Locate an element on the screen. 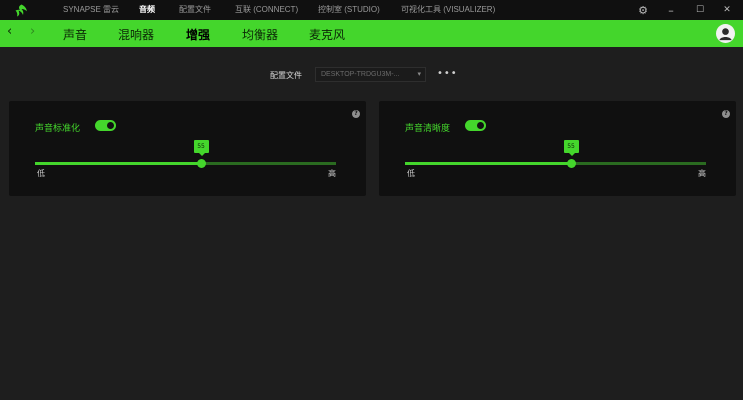 The image size is (743, 400). volume-normalization-card: ? 声音标准化 55 低 高 is located at coordinates (187, 148).